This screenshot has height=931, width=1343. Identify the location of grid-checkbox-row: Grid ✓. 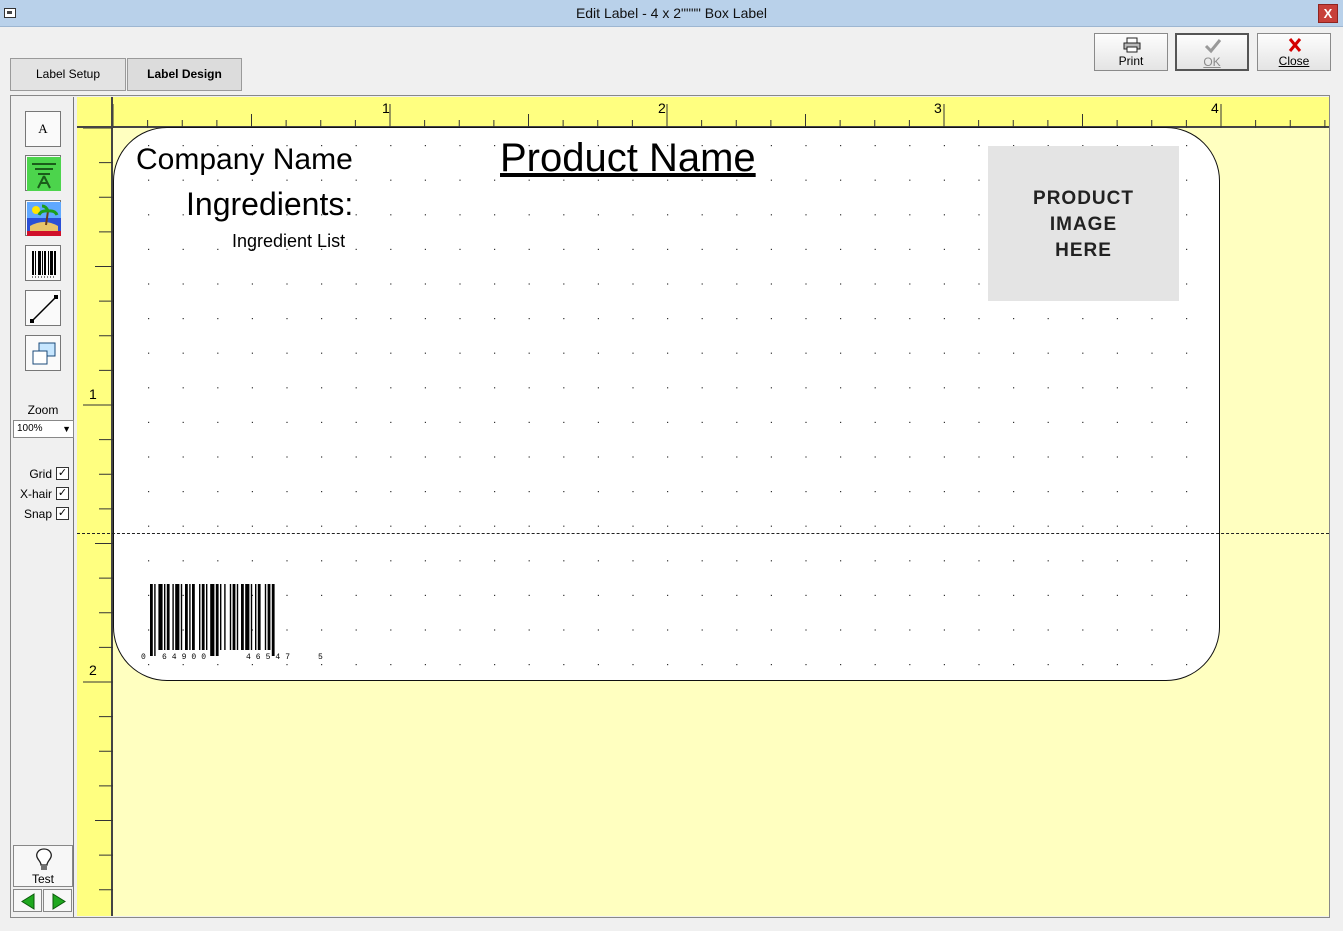
(43, 474).